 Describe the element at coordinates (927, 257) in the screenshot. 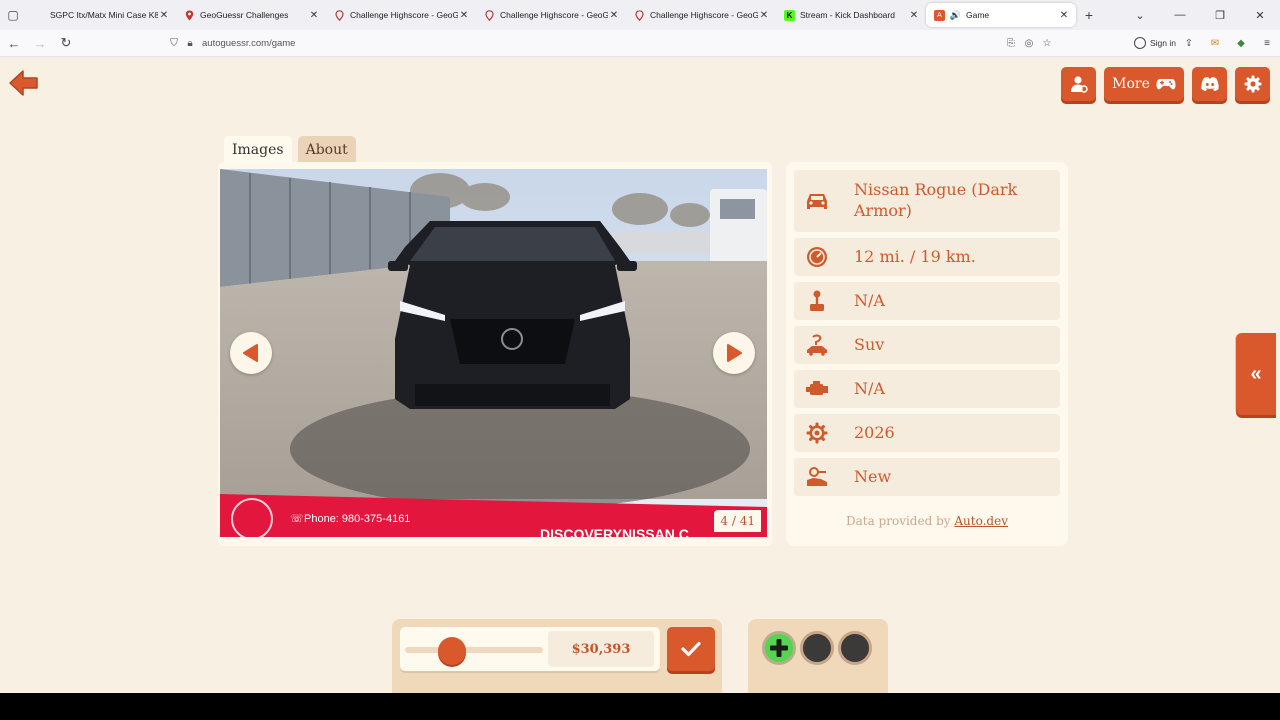

I see `info-row-mileage: 12 mi. / 19 km.` at that location.